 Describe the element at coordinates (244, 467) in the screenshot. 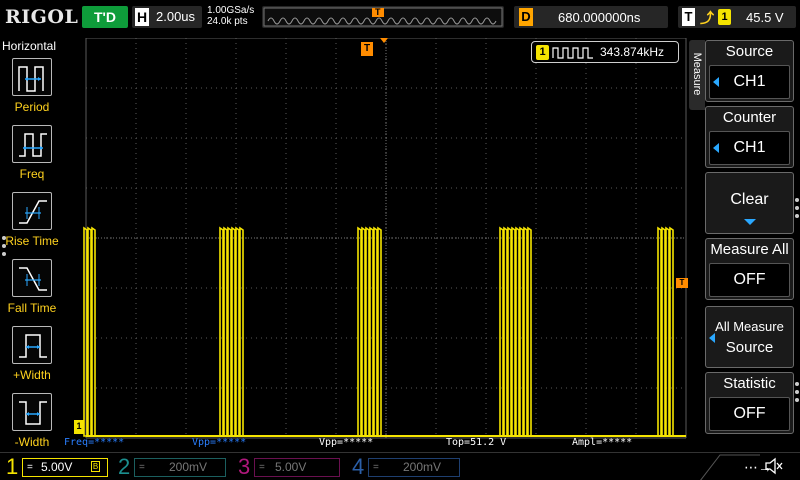

I see `ch3-number: 3` at that location.